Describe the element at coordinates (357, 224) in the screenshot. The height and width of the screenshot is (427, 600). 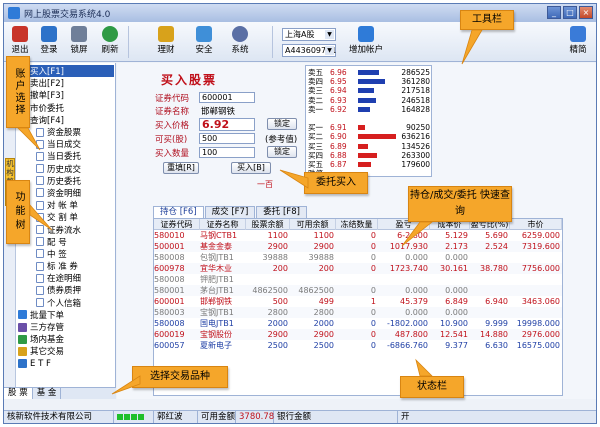
I see `column-header: 冻结数量` at that location.